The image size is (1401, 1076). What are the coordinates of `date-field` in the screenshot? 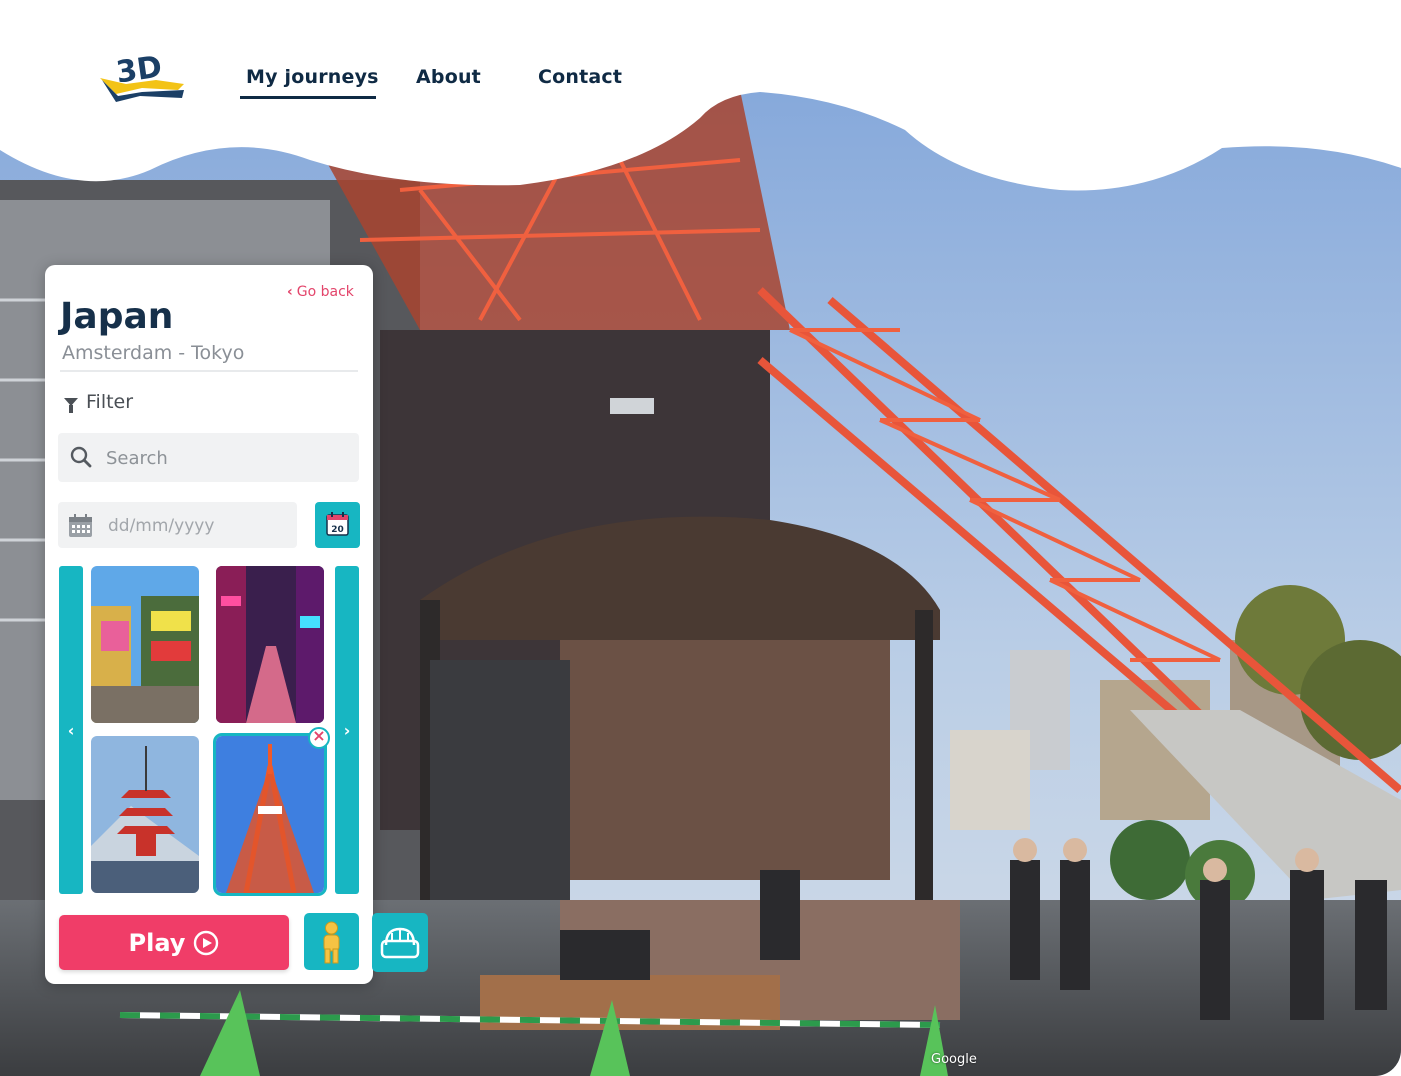 It's located at (177, 525).